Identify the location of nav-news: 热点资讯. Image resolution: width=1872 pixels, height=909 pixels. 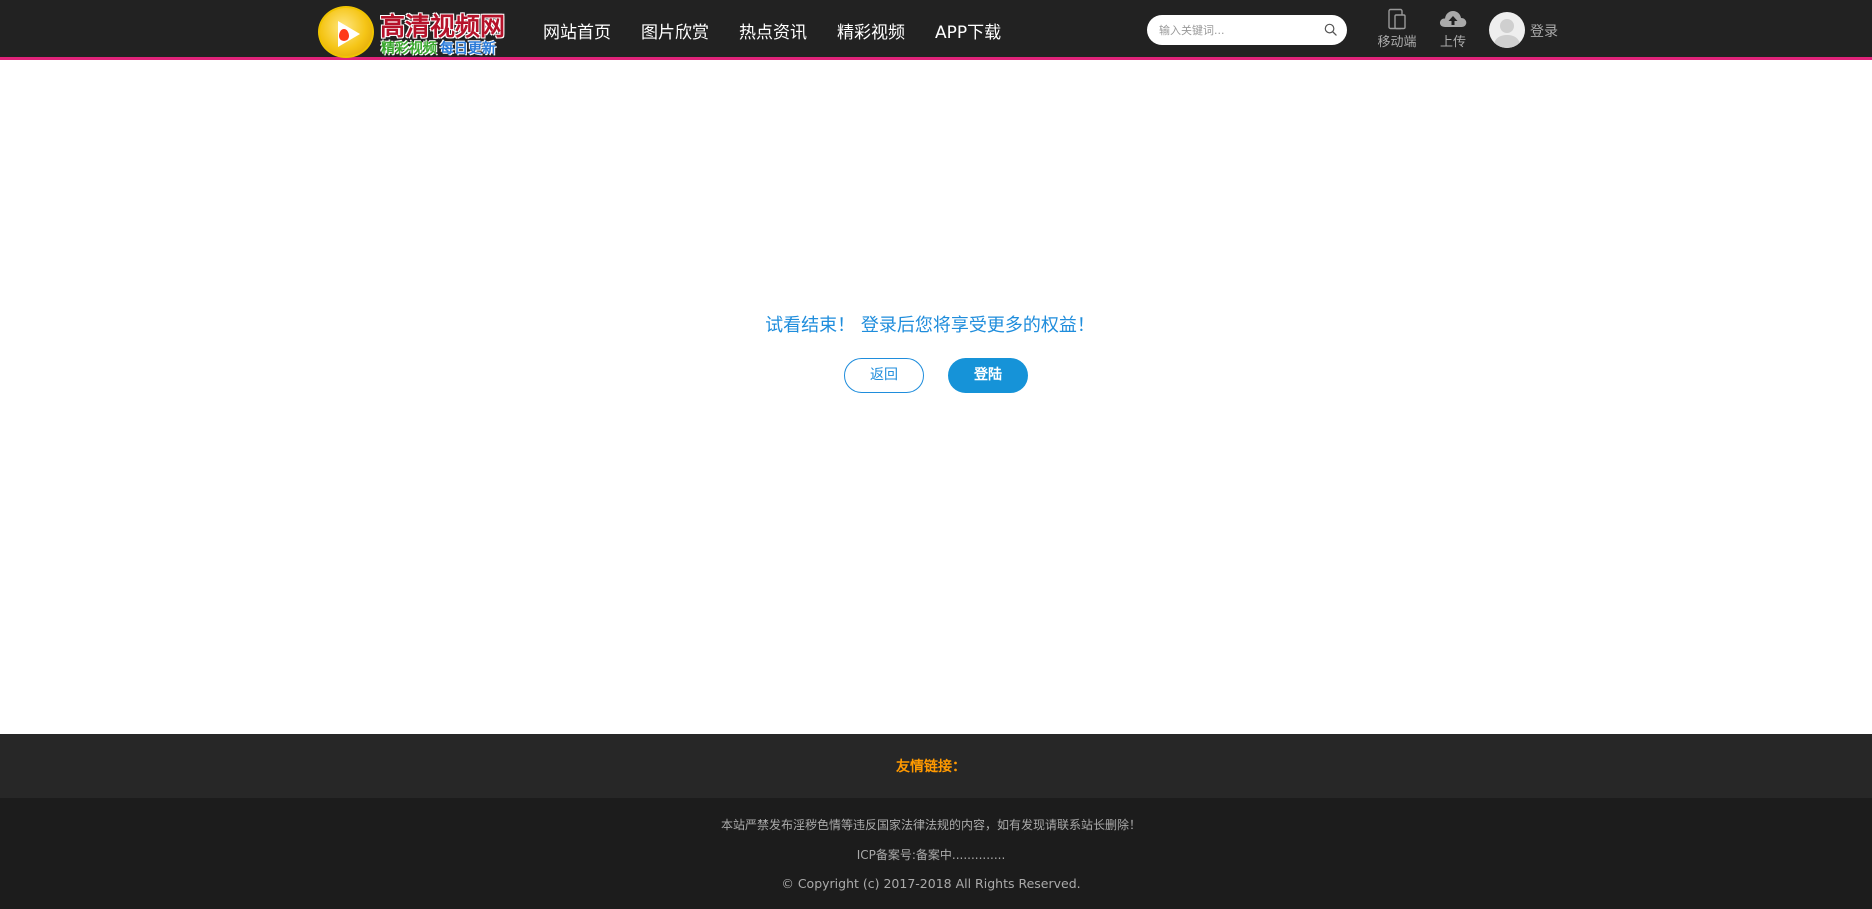
(773, 30).